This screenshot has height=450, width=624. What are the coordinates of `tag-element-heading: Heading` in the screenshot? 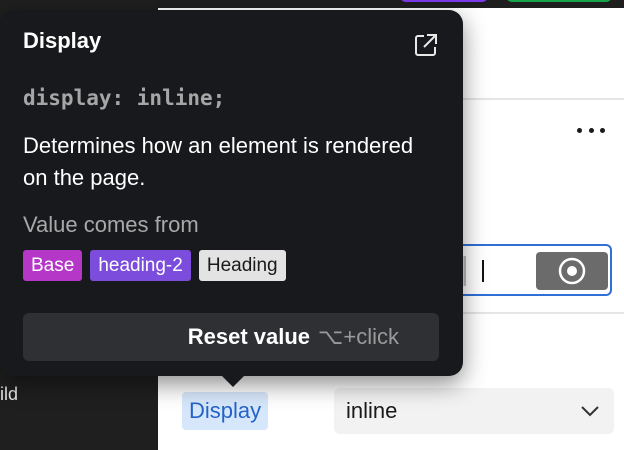 It's located at (242, 265).